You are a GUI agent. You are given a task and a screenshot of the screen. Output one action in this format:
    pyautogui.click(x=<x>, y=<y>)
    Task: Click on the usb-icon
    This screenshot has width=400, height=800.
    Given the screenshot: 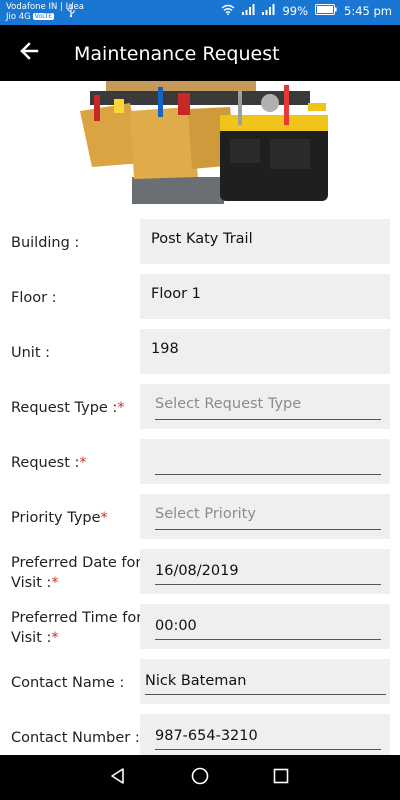 What is the action you would take?
    pyautogui.click(x=71, y=12)
    